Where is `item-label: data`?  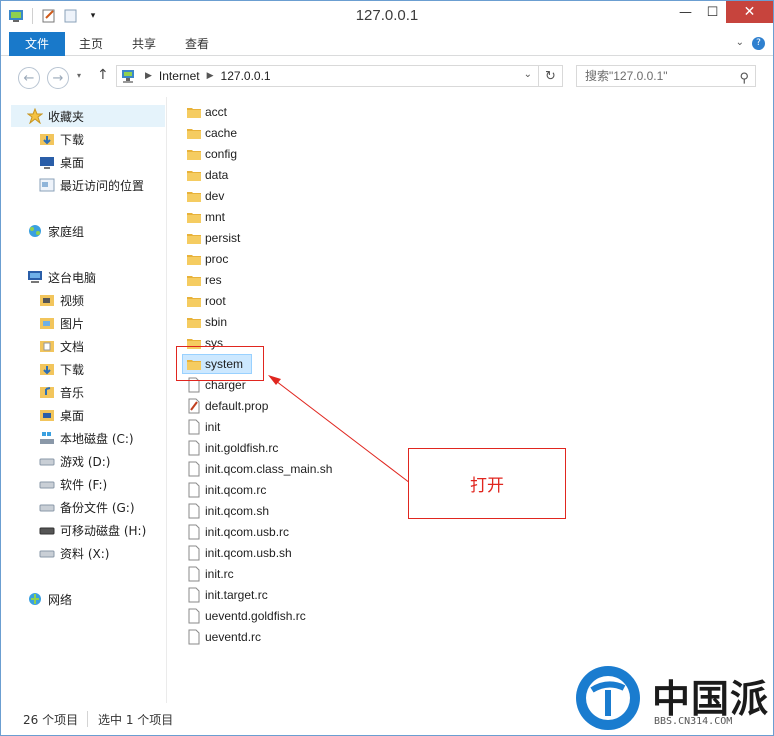 item-label: data is located at coordinates (217, 175).